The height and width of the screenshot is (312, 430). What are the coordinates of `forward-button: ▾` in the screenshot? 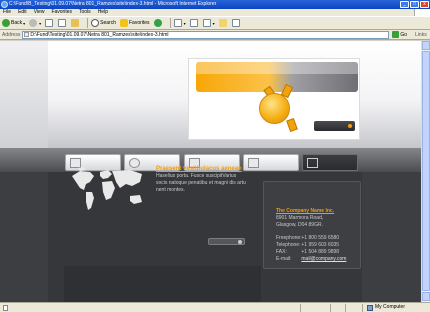 It's located at (35, 23).